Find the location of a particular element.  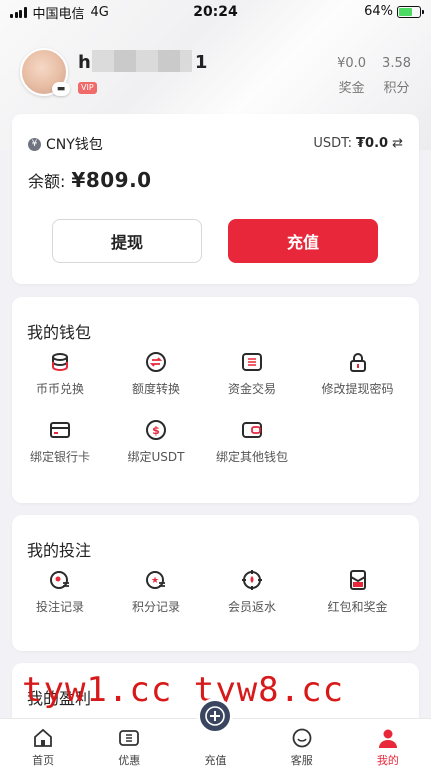

fund-trade-item: 资金交易 is located at coordinates (252, 383).